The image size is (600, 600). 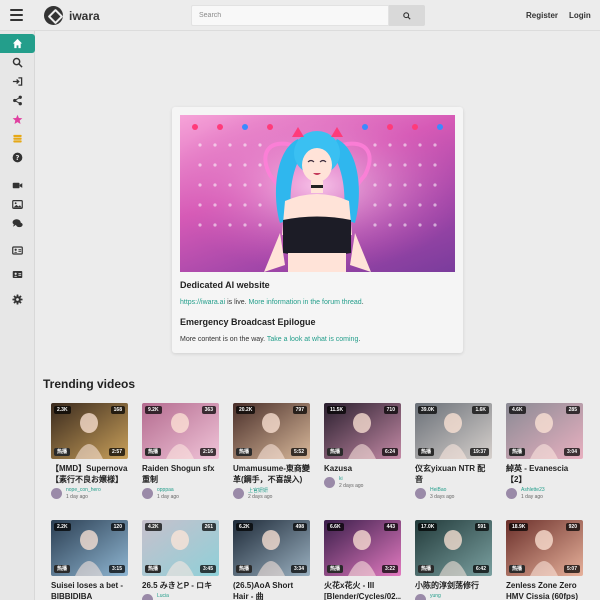 I want to click on video-card: 4.2K 261 热播 3:45 26.5 みきとP - ロキ Lucia, so click(x=180, y=560).